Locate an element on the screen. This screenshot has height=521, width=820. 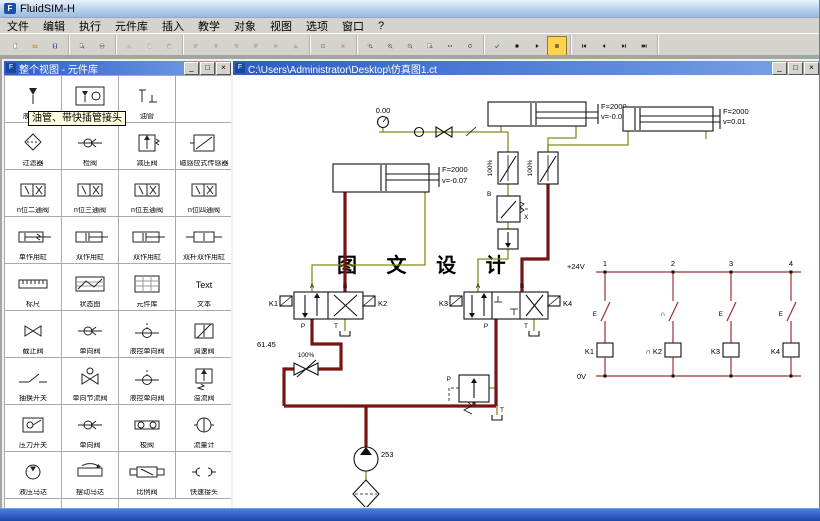
zoom-out-button is located at coordinates (410, 45).